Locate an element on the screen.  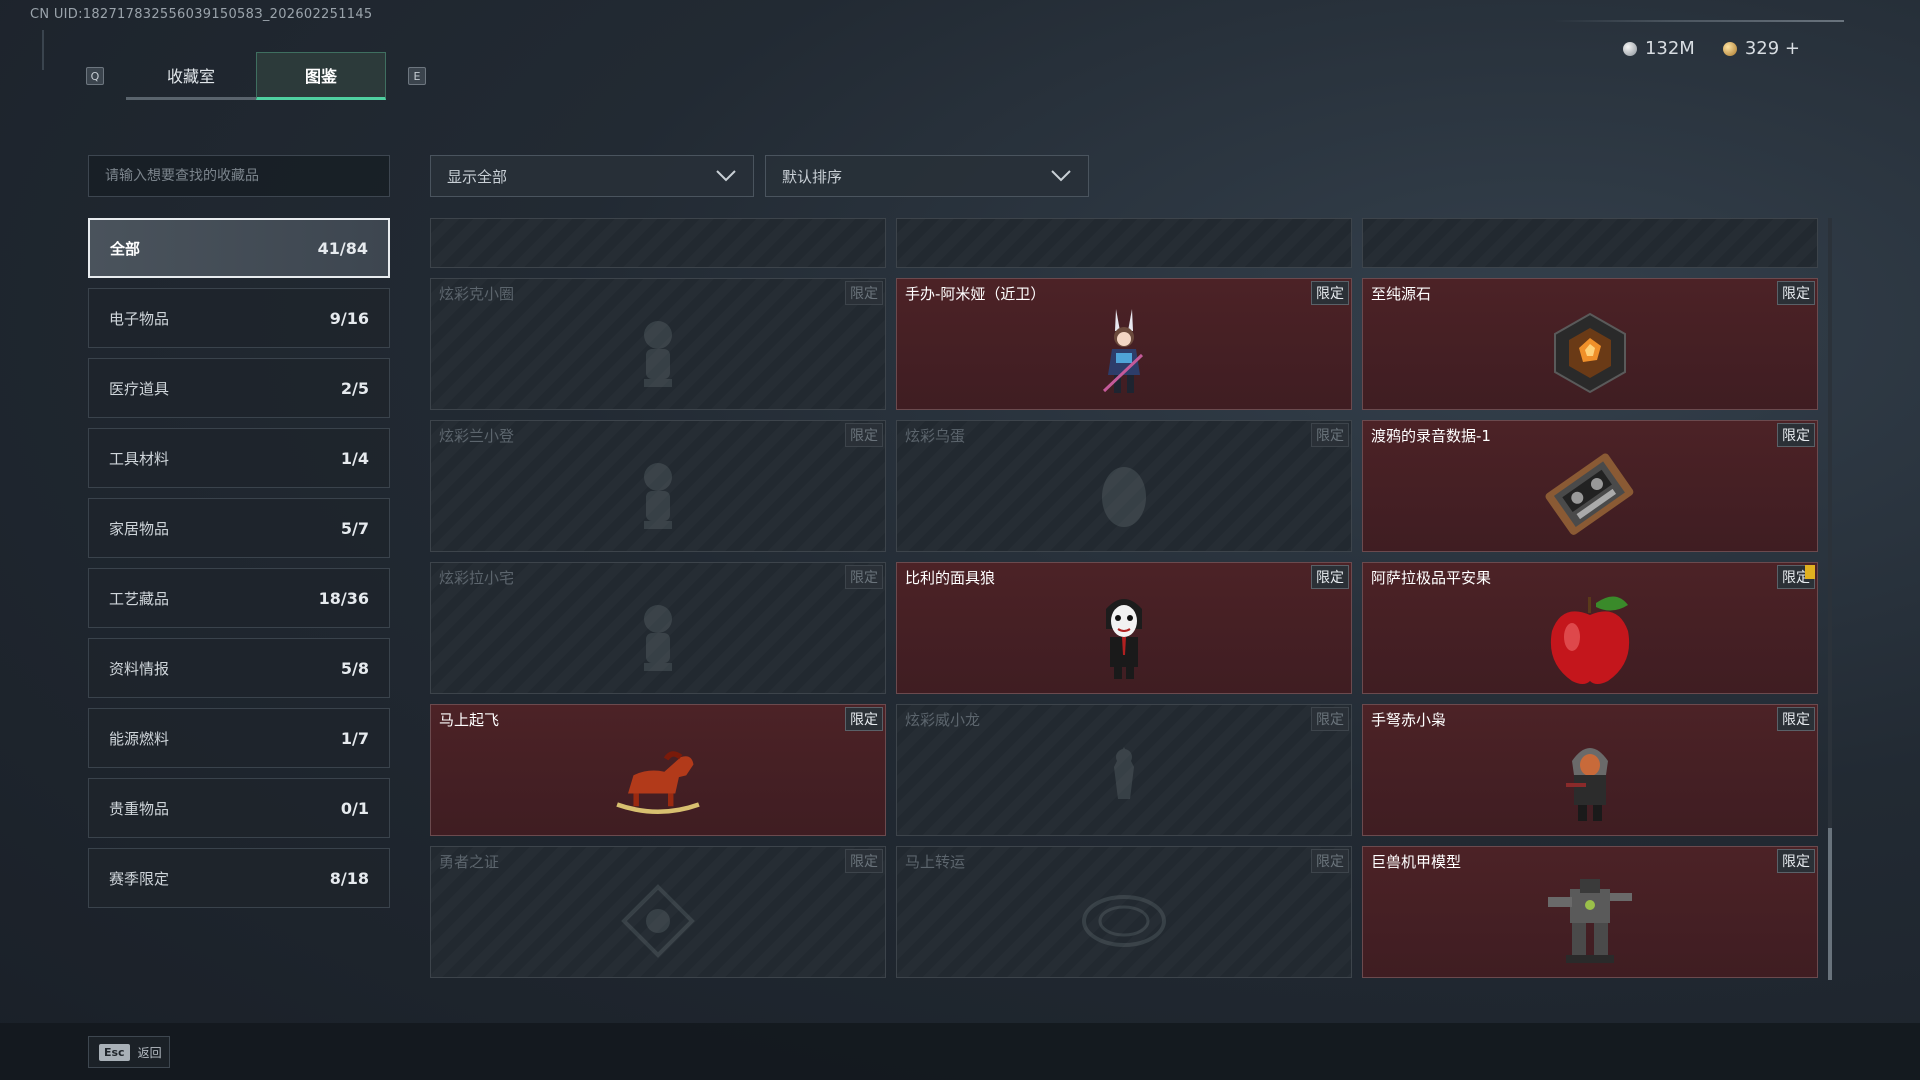
category-count: 1/4 is located at coordinates (354, 458).